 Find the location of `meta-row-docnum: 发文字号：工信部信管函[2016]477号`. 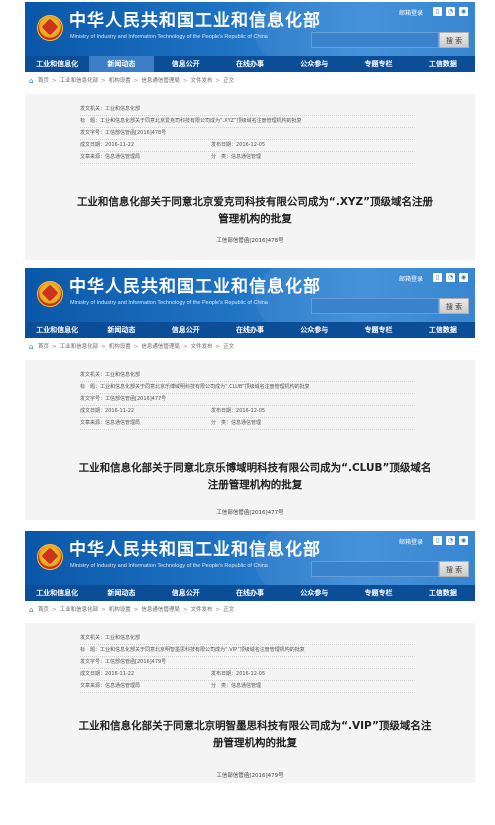

meta-row-docnum: 发文字号：工信部信管函[2016]477号 is located at coordinates (247, 400).